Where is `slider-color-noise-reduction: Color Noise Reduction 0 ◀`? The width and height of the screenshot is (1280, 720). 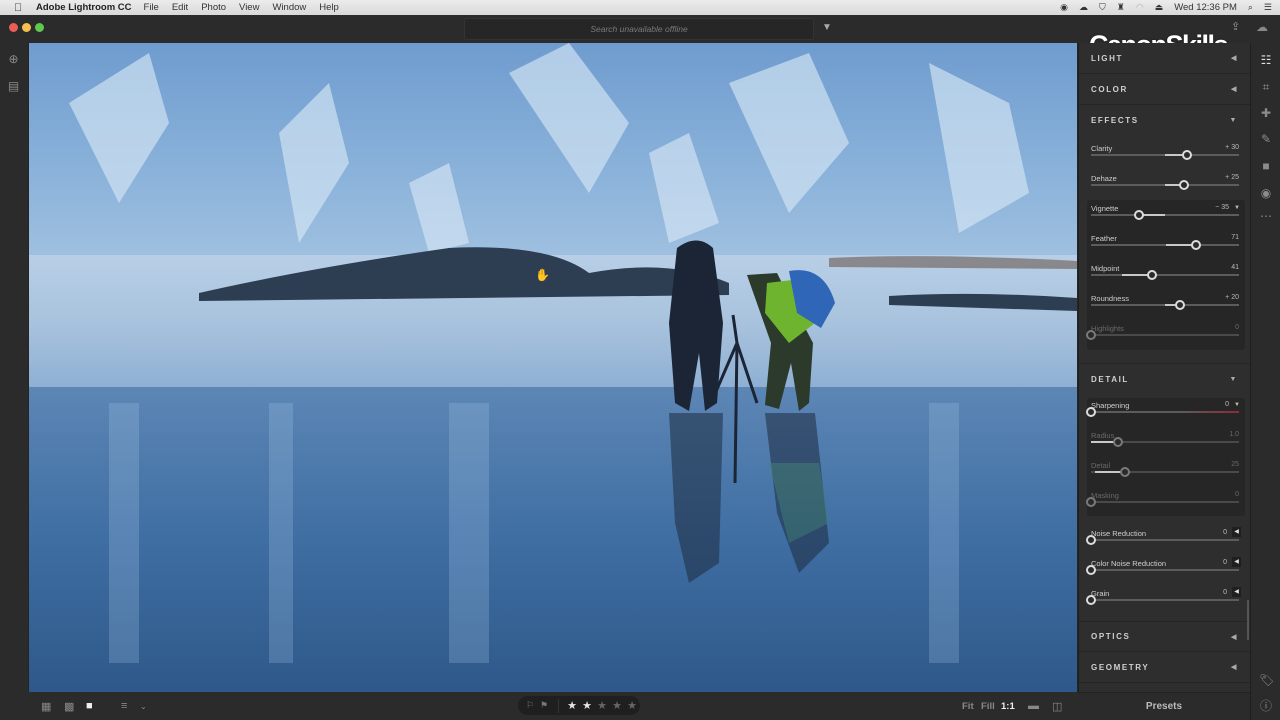
slider-color-noise-reduction: Color Noise Reduction 0 ◀ is located at coordinates (1163, 573).